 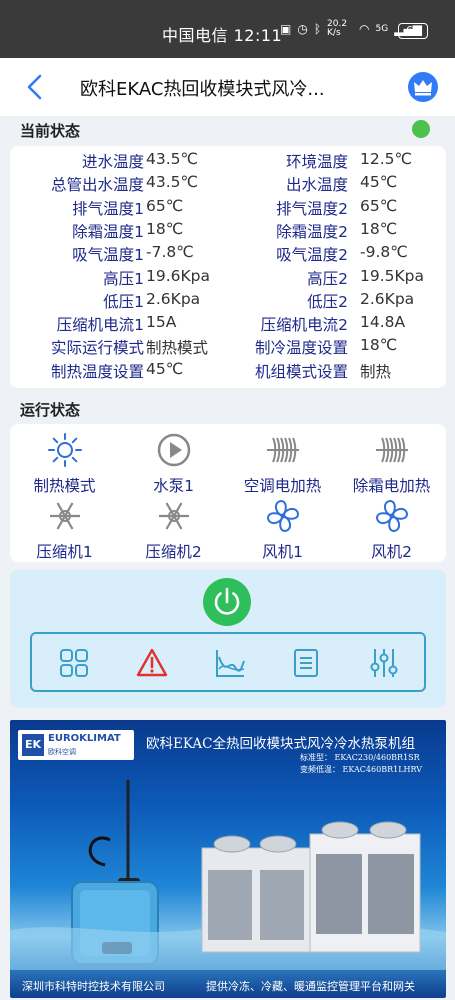 What do you see at coordinates (228, 208) in the screenshot?
I see `param-row: 排气温度1 65℃ 排气温度2 65℃` at bounding box center [228, 208].